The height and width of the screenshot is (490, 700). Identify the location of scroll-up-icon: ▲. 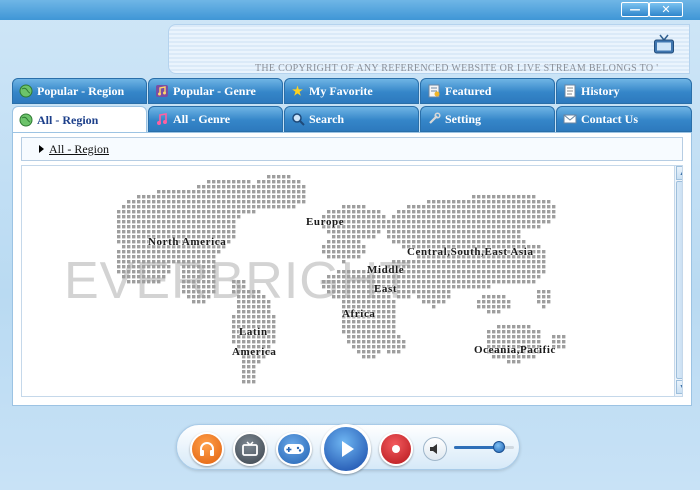
(679, 173).